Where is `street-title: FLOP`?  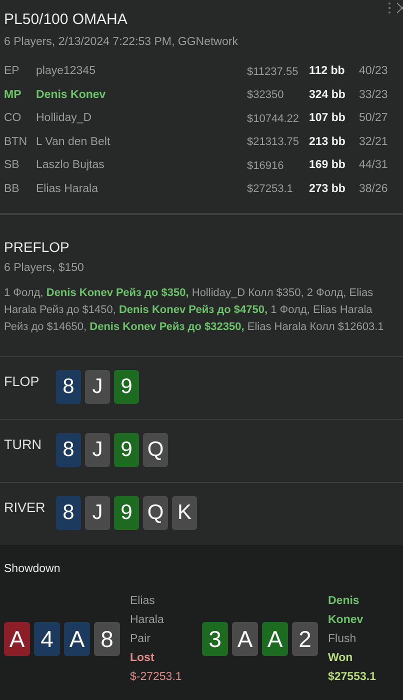 street-title: FLOP is located at coordinates (22, 381).